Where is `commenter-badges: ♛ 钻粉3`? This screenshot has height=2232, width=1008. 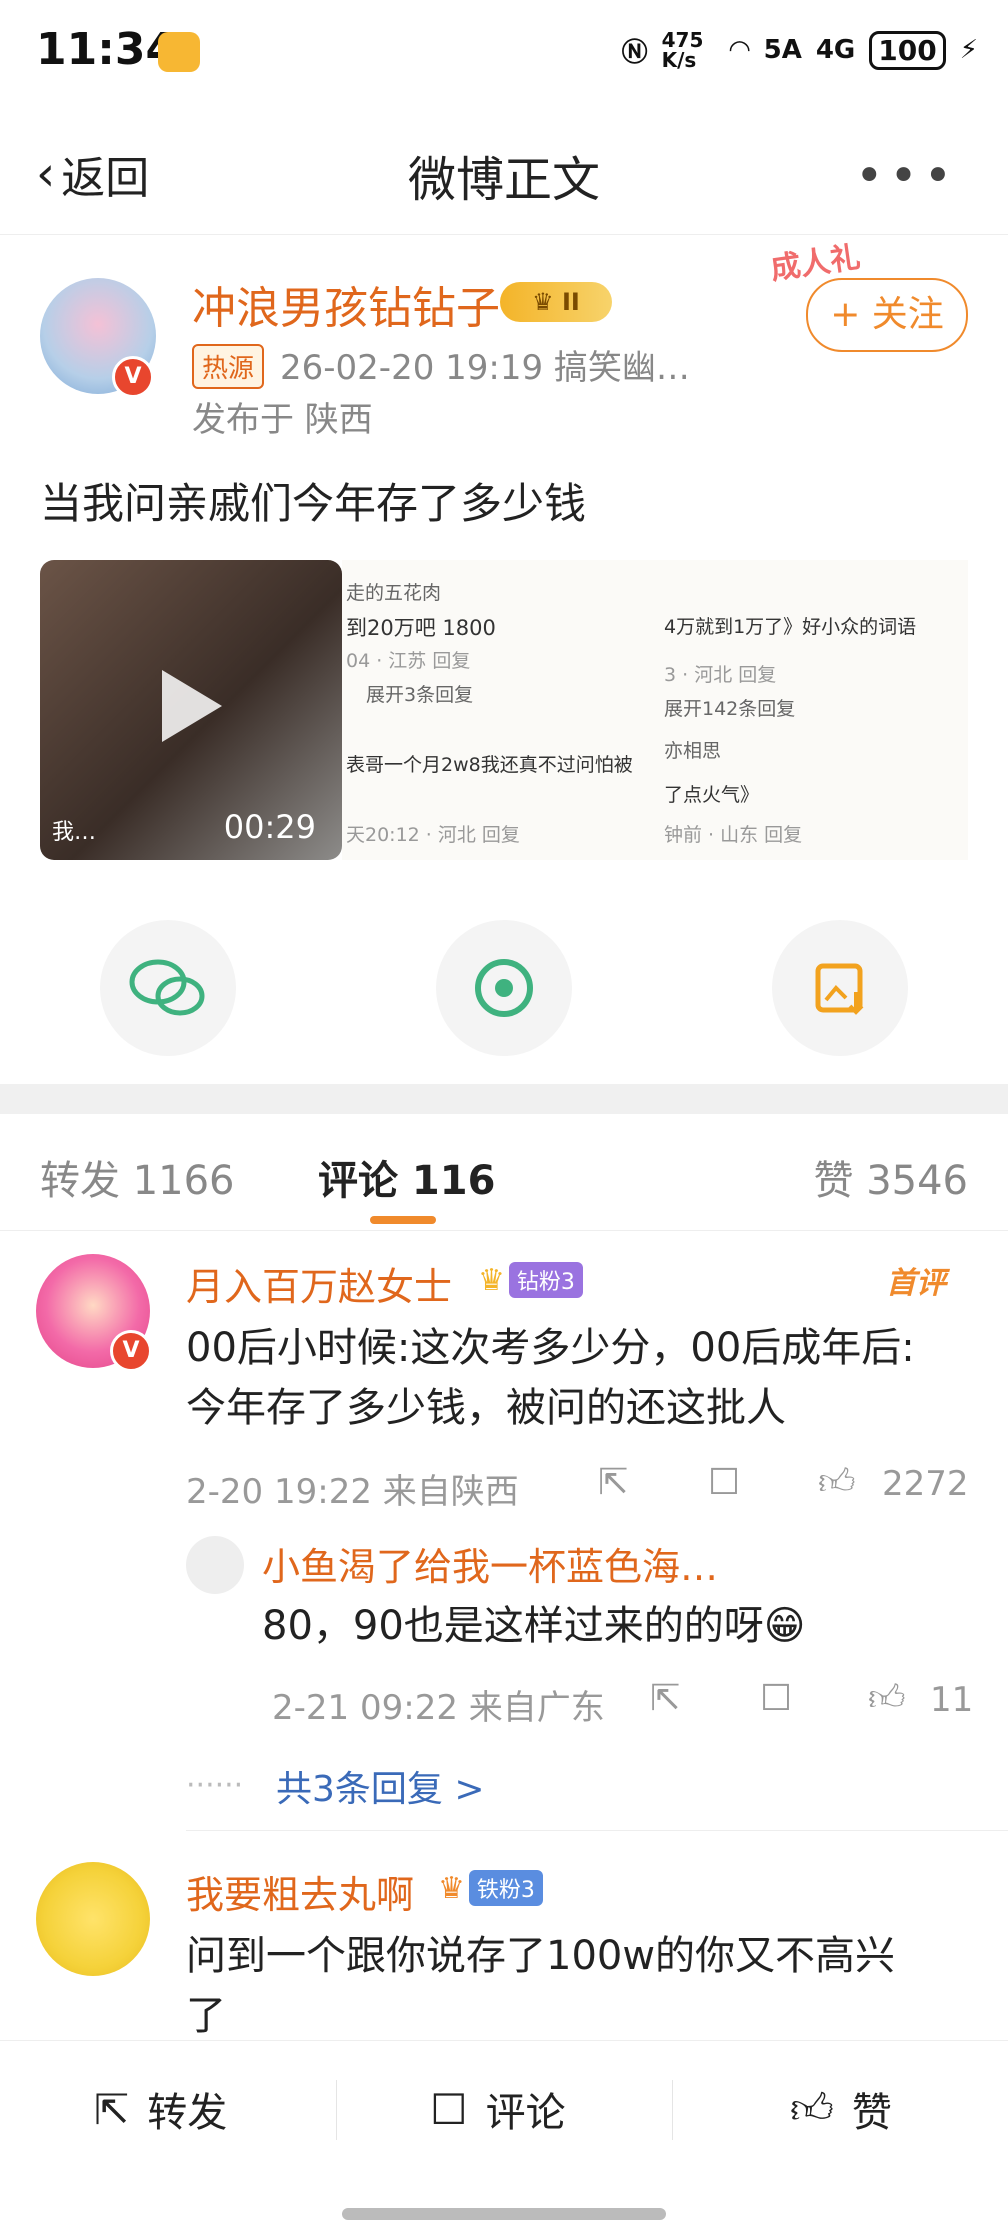
commenter-badges: ♛ 钻粉3 is located at coordinates (530, 1280).